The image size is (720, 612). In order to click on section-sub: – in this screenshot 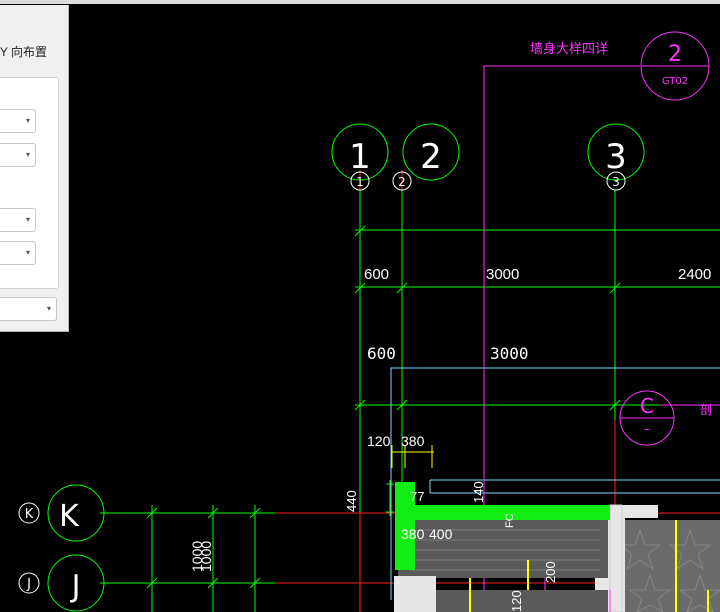, I will do `click(647, 429)`.